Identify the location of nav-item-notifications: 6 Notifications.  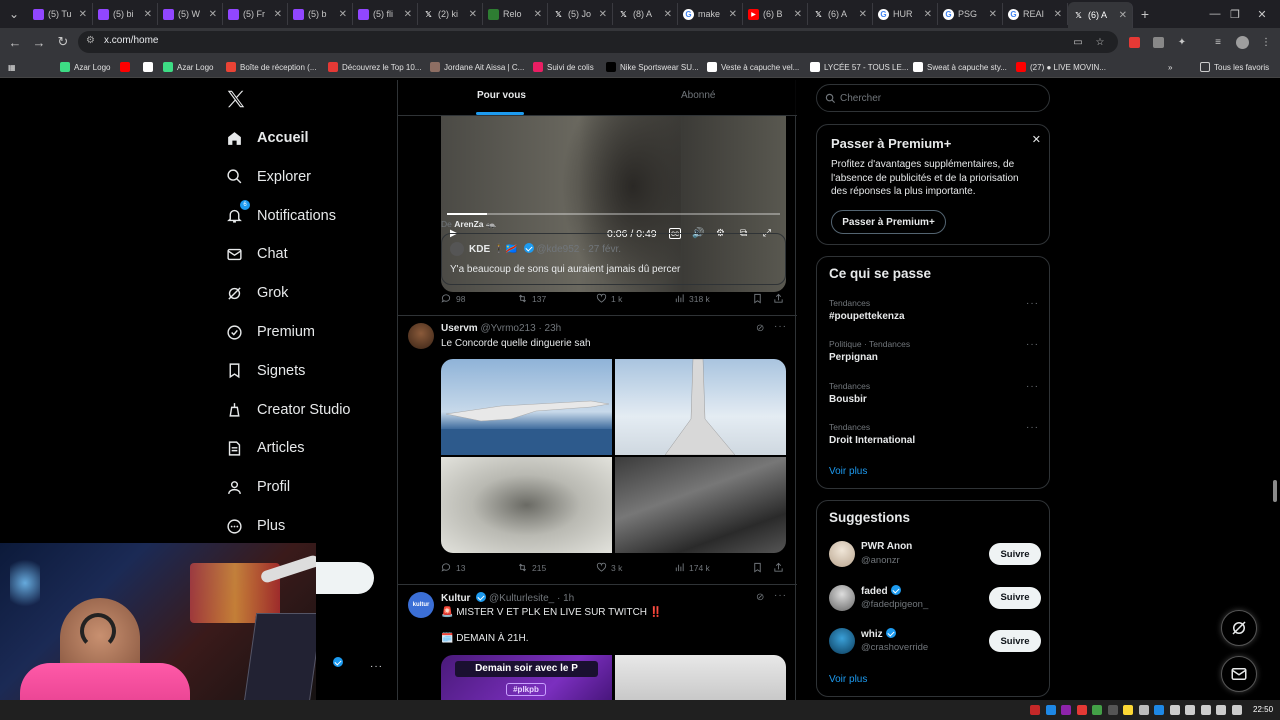
(280, 215).